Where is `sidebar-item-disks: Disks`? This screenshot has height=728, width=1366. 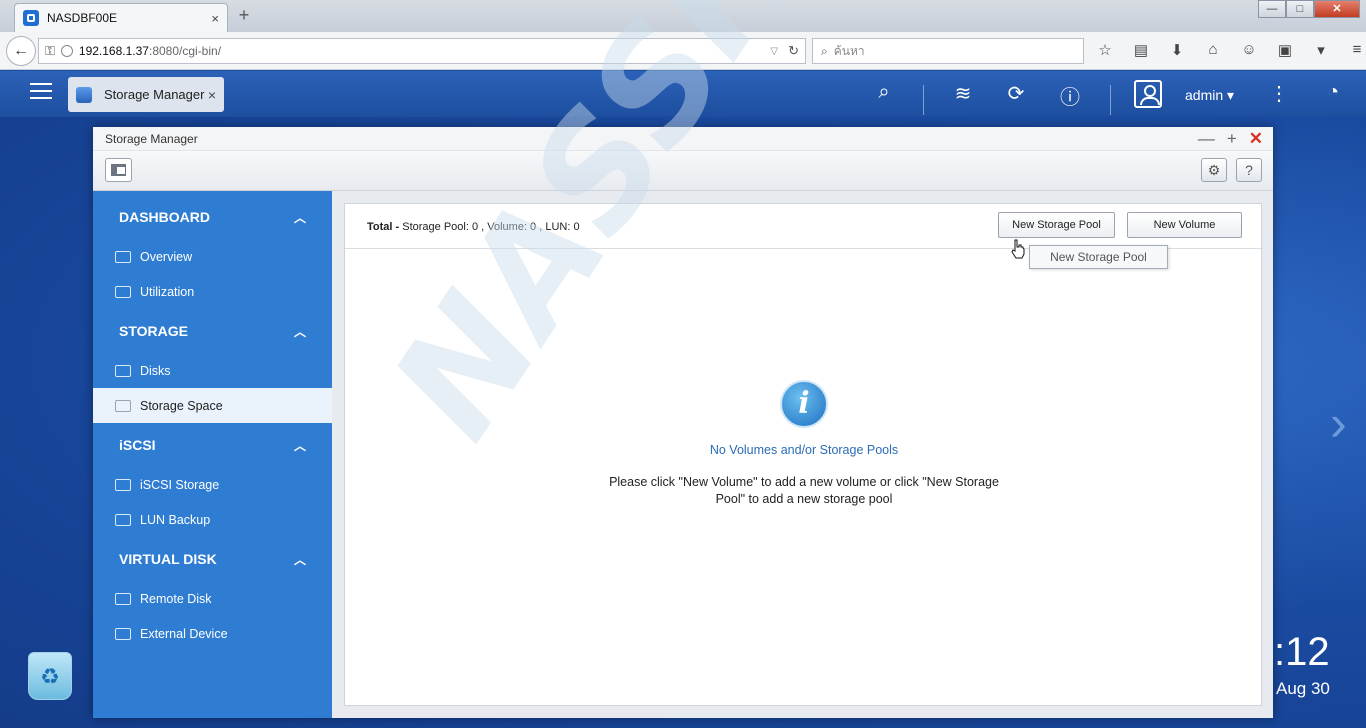 sidebar-item-disks: Disks is located at coordinates (212, 370).